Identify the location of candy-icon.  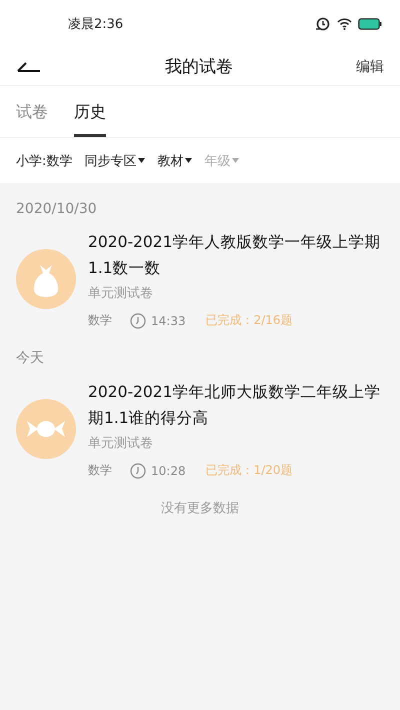
(46, 429).